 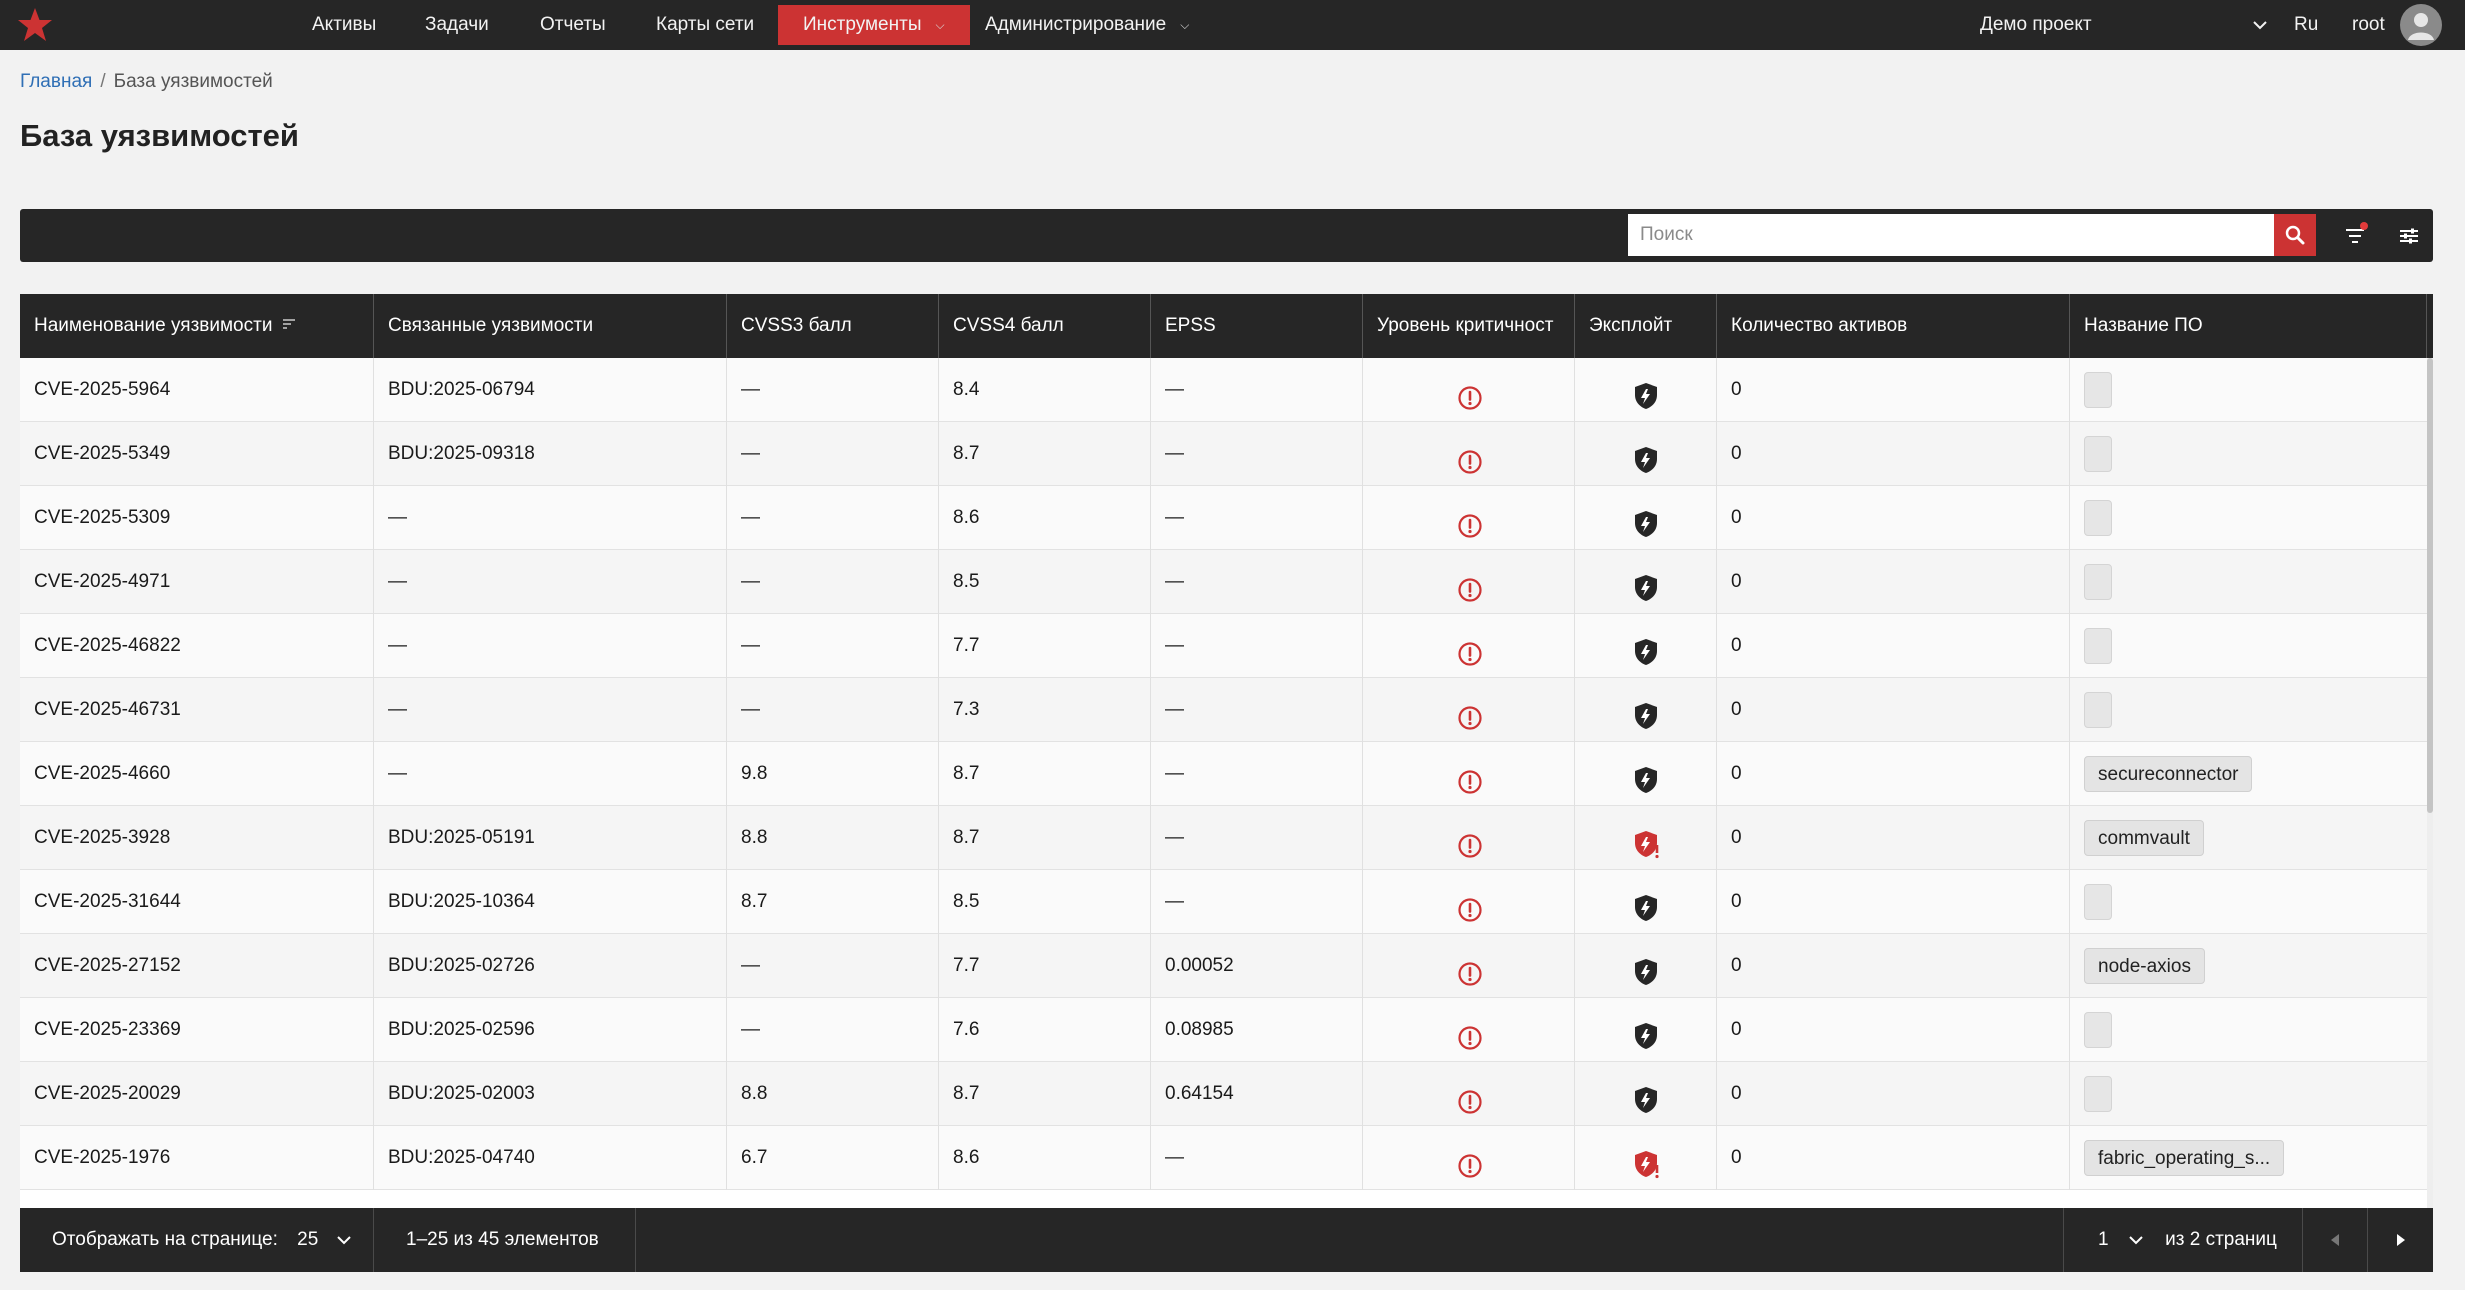 What do you see at coordinates (2248, 326) in the screenshot?
I see `column-header-software: Название ПО` at bounding box center [2248, 326].